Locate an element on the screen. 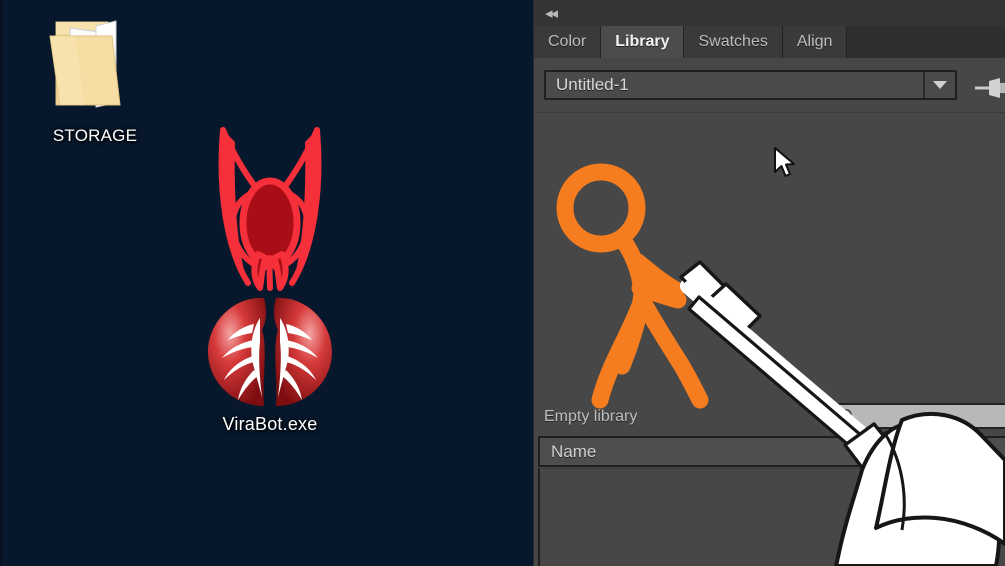  virabot-malware-icon is located at coordinates (270, 266).